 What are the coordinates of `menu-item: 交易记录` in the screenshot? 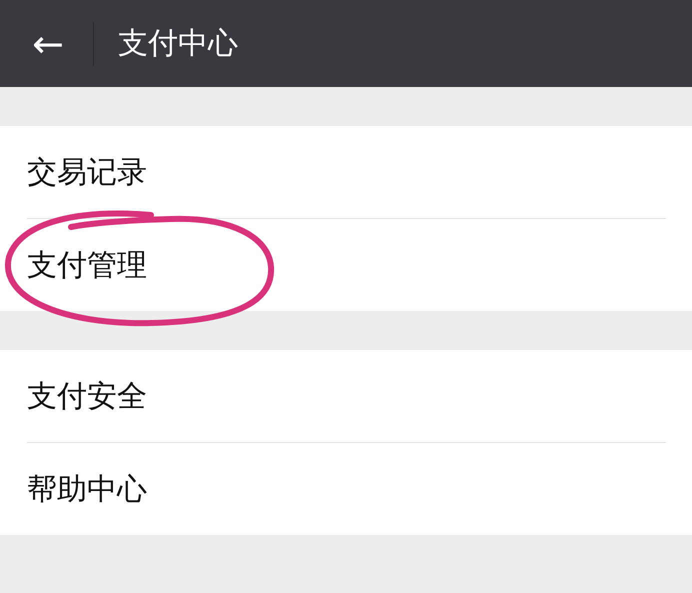 It's located at (87, 172).